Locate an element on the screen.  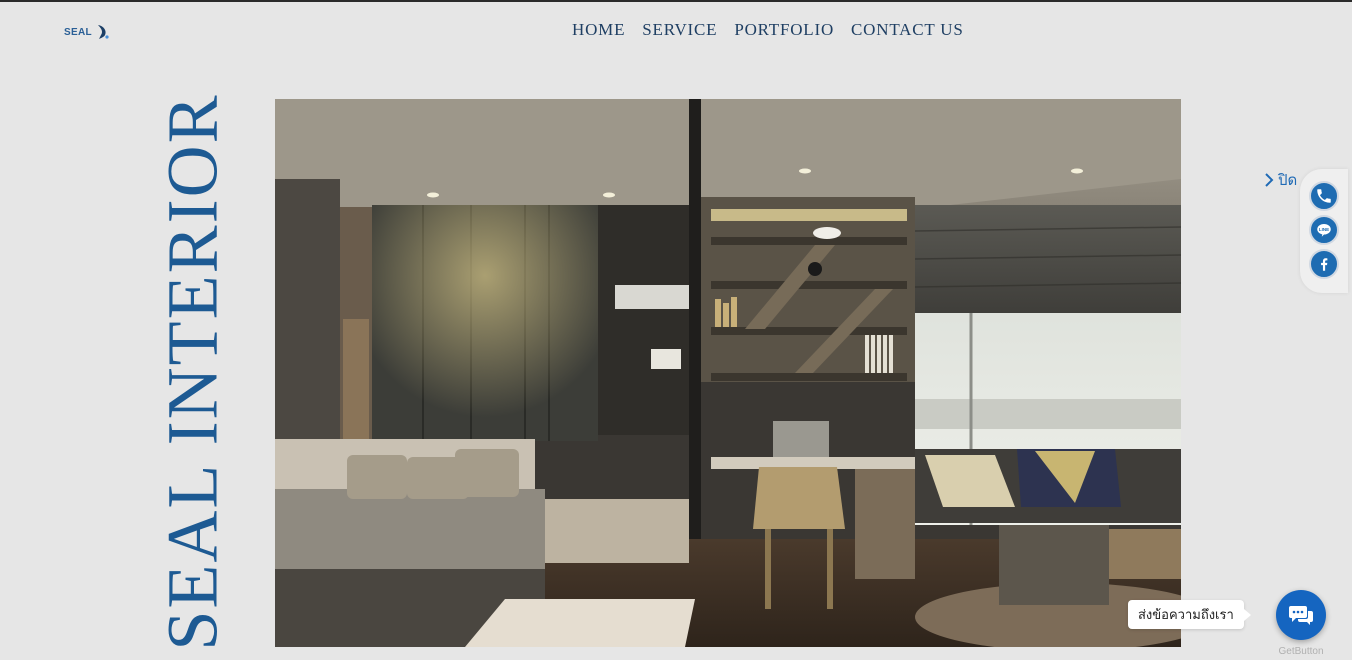
close-label: ปิด is located at coordinates (1288, 180).